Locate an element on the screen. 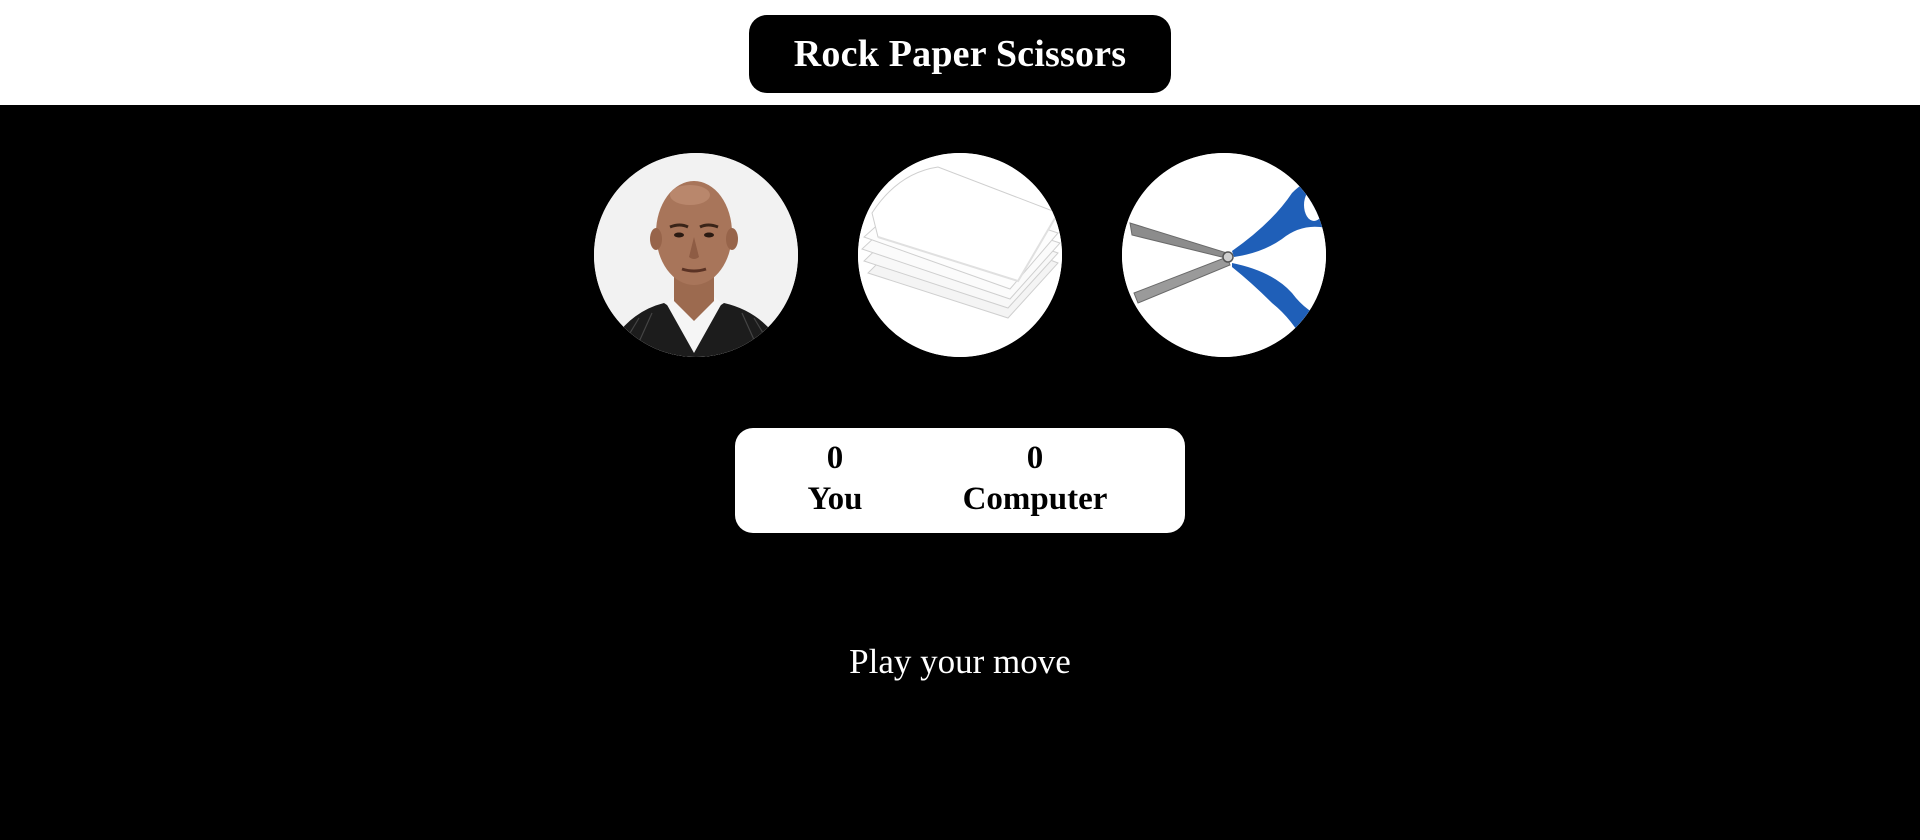 Image resolution: width=1920 pixels, height=840 pixels. paper-stack-icon is located at coordinates (960, 255).